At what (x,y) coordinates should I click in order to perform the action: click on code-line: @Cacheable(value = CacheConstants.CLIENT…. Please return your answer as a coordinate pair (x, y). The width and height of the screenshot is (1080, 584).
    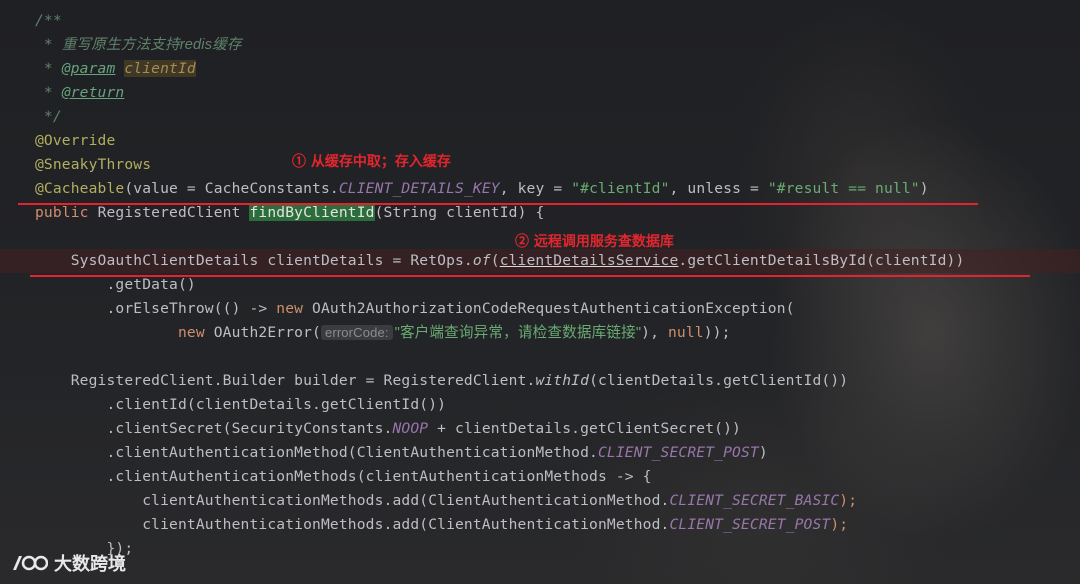
    Looking at the image, I should click on (482, 189).